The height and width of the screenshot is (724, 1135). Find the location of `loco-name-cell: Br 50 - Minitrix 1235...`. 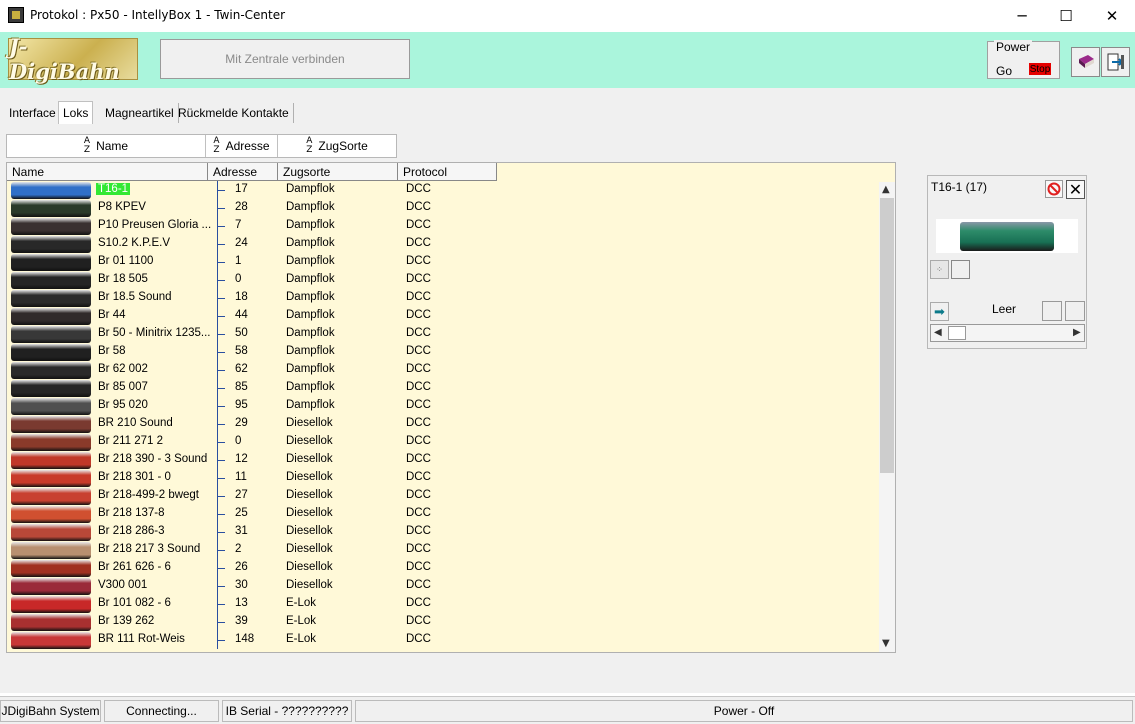

loco-name-cell: Br 50 - Minitrix 1235... is located at coordinates (154, 333).